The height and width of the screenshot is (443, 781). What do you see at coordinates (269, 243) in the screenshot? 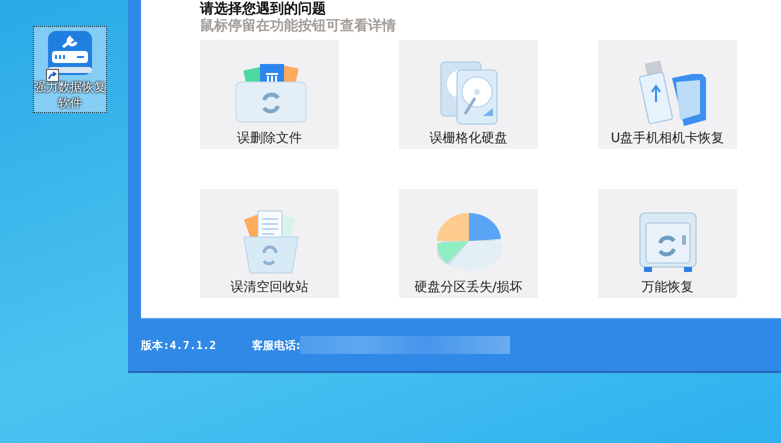
I see `option-tile: 误清空回收站` at bounding box center [269, 243].